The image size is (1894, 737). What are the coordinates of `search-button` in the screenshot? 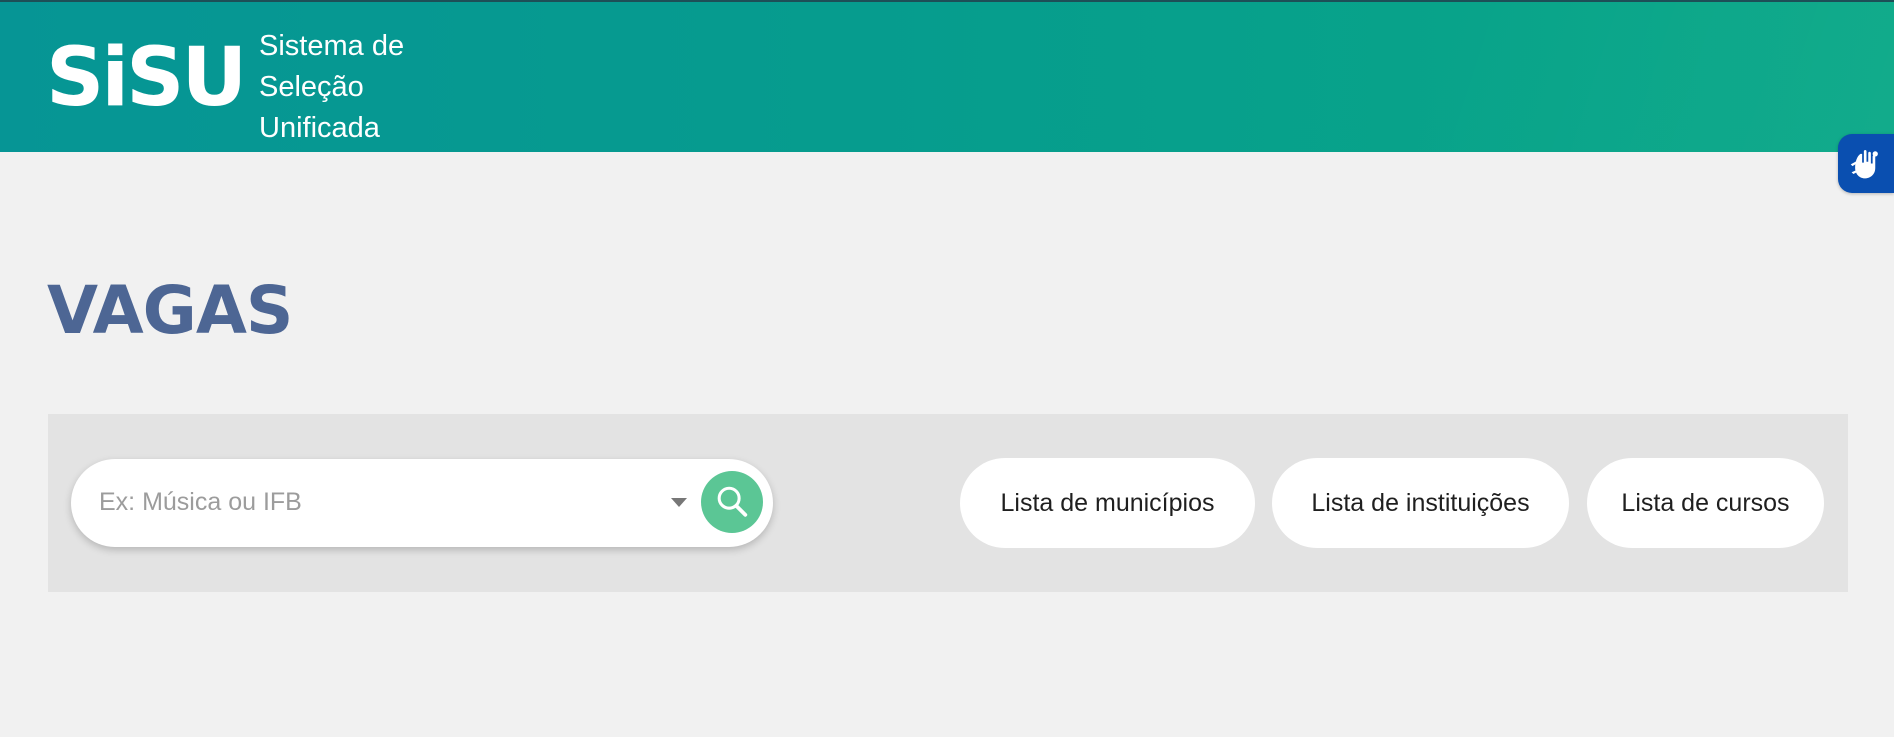 It's located at (732, 502).